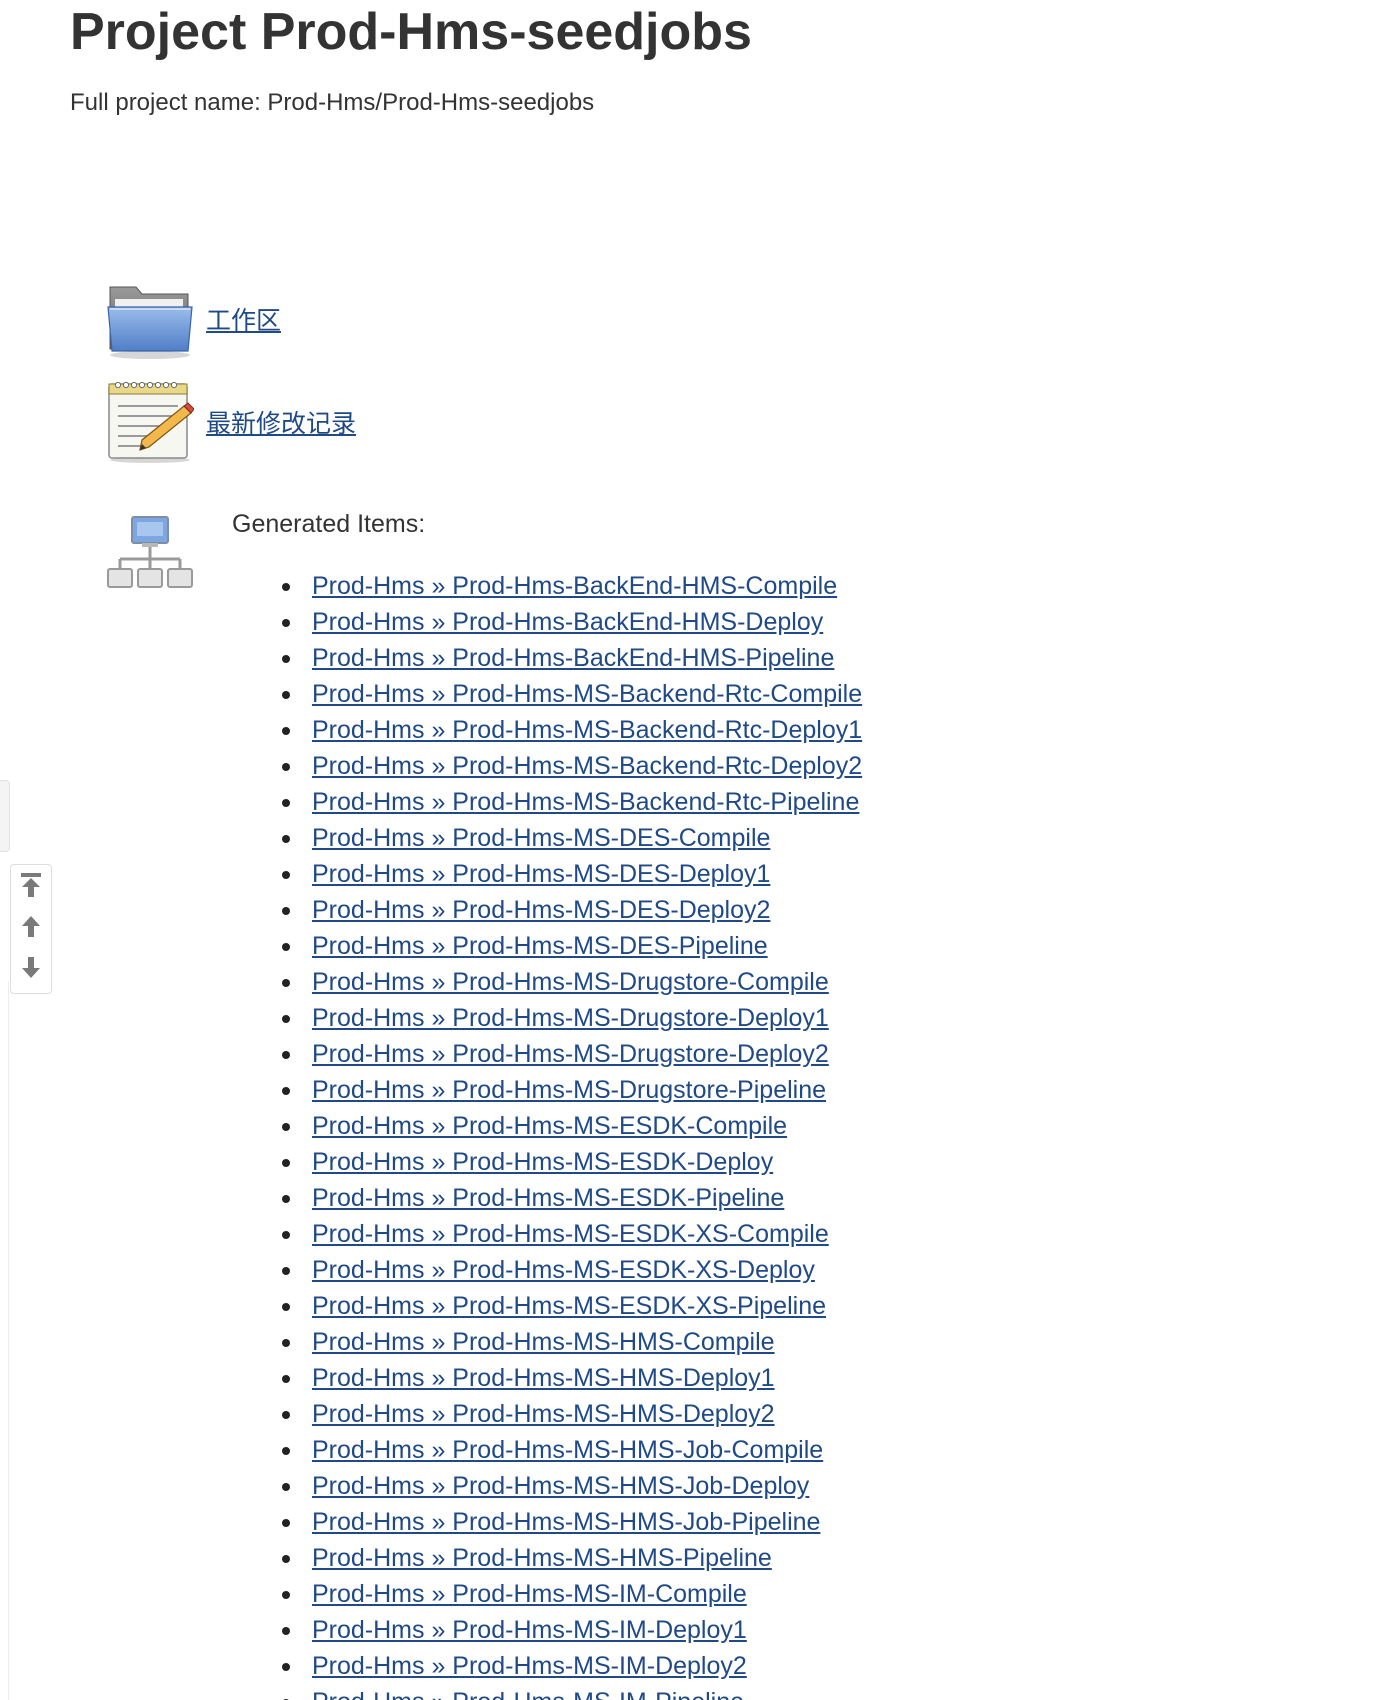  I want to click on generated-item-link: Prod-Hms » Prod-Hms-MS-Drugstore-Deploy2, so click(570, 1054).